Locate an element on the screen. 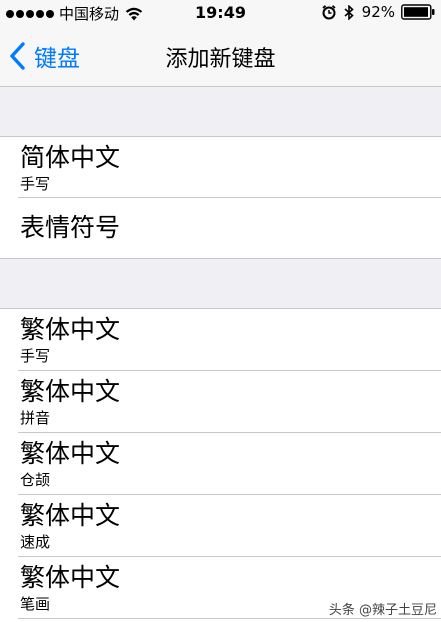 The width and height of the screenshot is (441, 622). watermark: 头条 @辣子土豆尼 is located at coordinates (382, 610).